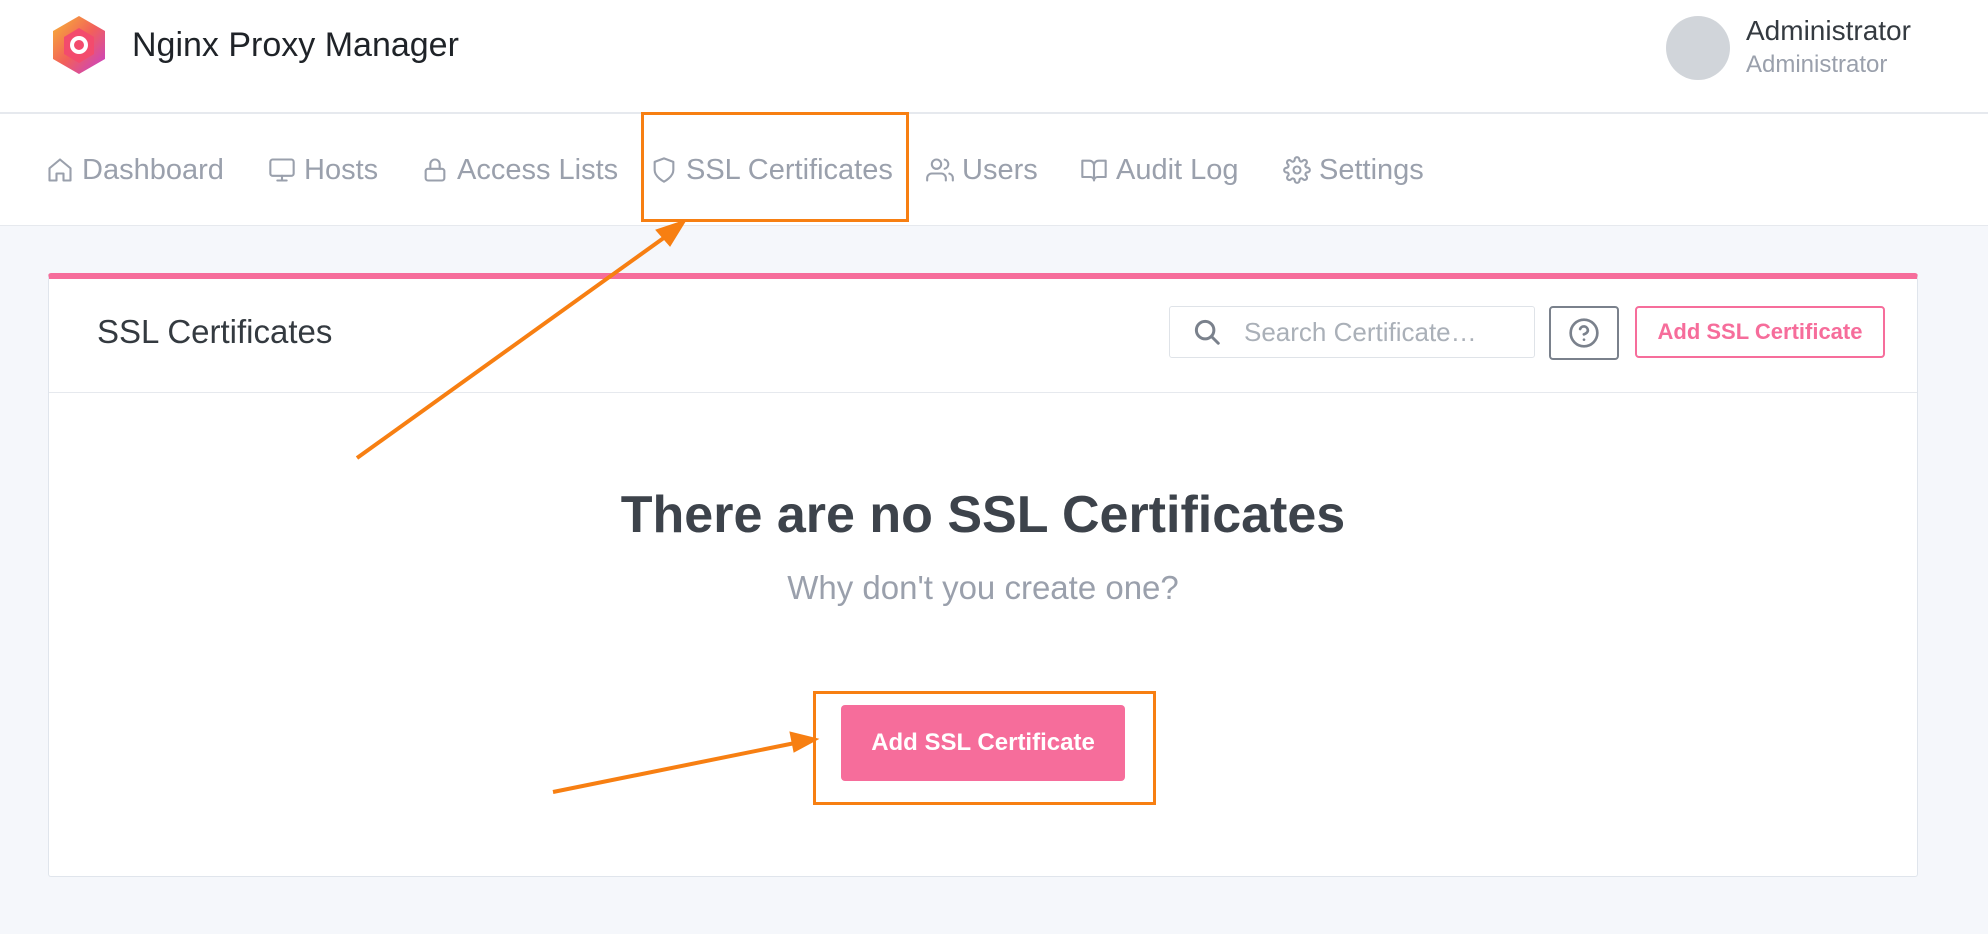  What do you see at coordinates (1817, 64) in the screenshot?
I see `user-role: Administrator` at bounding box center [1817, 64].